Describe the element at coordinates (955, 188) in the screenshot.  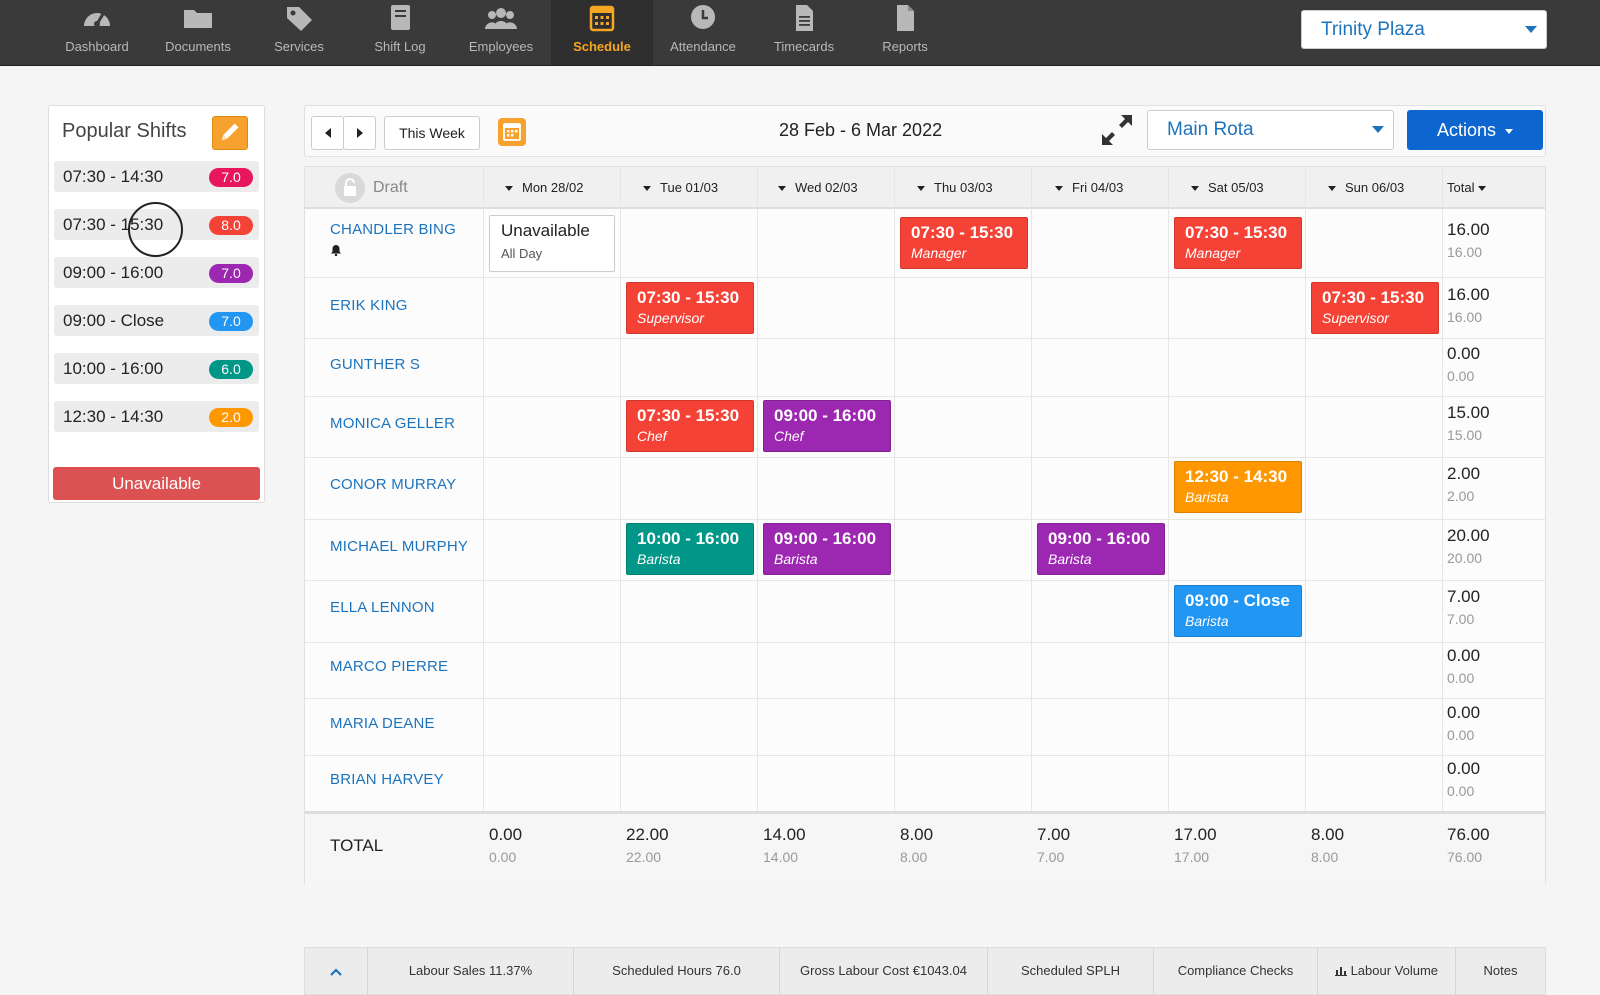
I see `day-header: Thu 03/03` at that location.